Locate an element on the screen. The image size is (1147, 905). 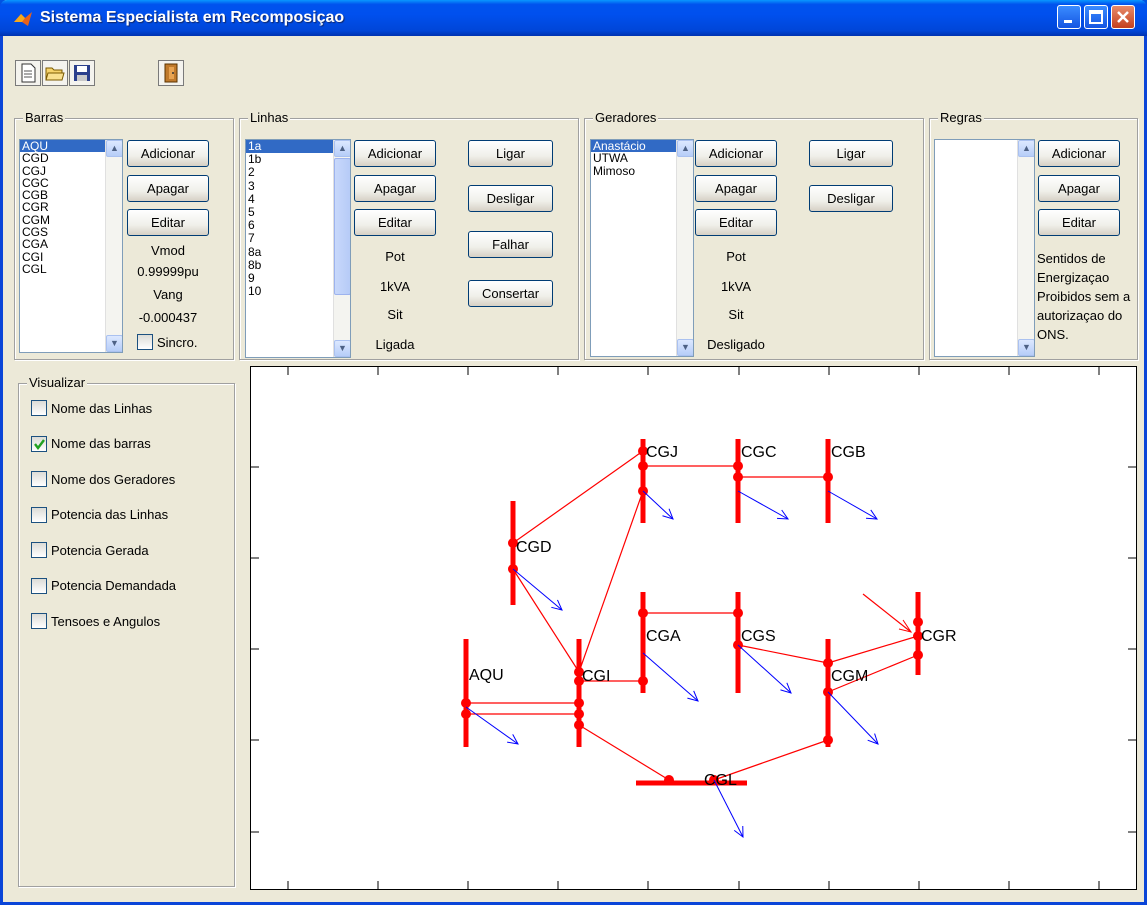
bus-label: CGC is located at coordinates (759, 452).